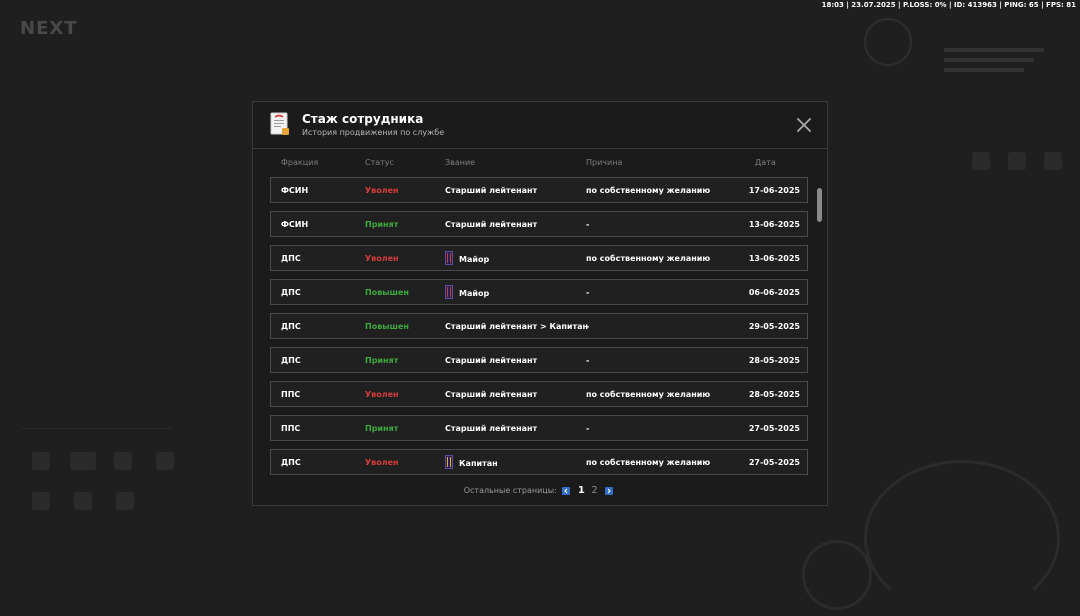  Describe the element at coordinates (765, 162) in the screenshot. I see `column-header-date: Дата` at that location.